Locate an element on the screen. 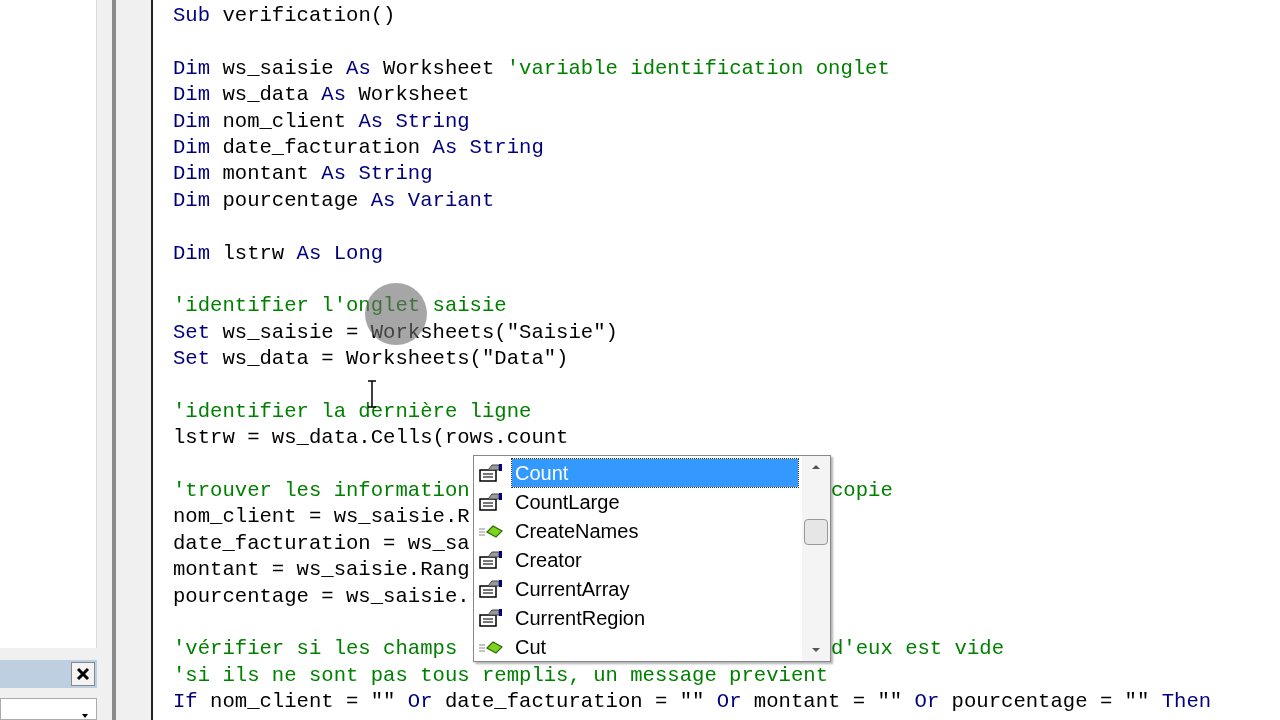 The height and width of the screenshot is (720, 1280). code-text: date_facturation = "" is located at coordinates (574, 702).